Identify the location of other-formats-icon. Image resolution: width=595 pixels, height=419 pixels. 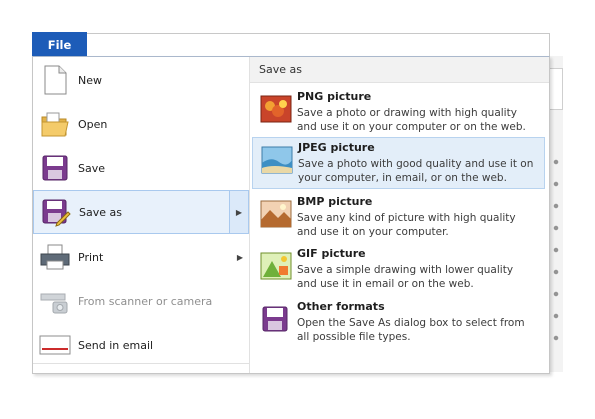
(276, 319).